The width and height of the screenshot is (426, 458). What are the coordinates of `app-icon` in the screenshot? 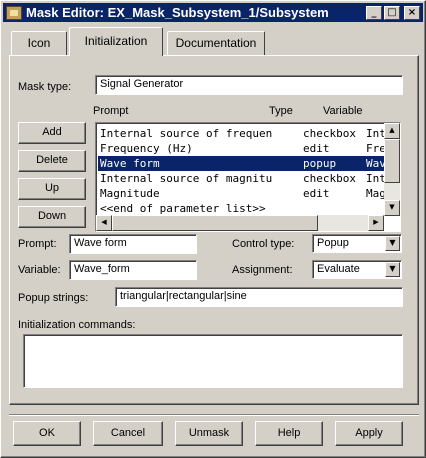 It's located at (14, 12).